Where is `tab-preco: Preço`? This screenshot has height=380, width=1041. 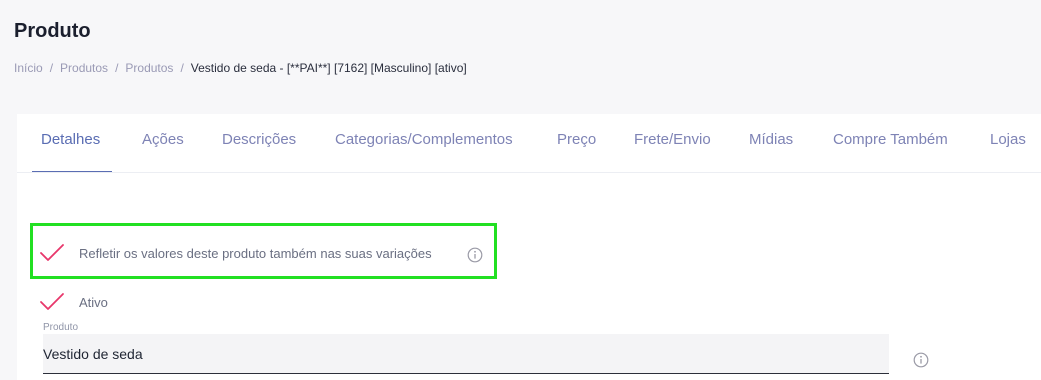 tab-preco: Preço is located at coordinates (576, 139).